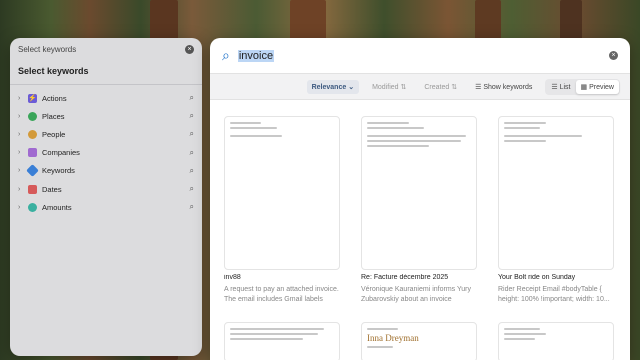 The width and height of the screenshot is (640, 360). What do you see at coordinates (537, 277) in the screenshot?
I see `result-title: Your Bolt ride on Sunday` at bounding box center [537, 277].